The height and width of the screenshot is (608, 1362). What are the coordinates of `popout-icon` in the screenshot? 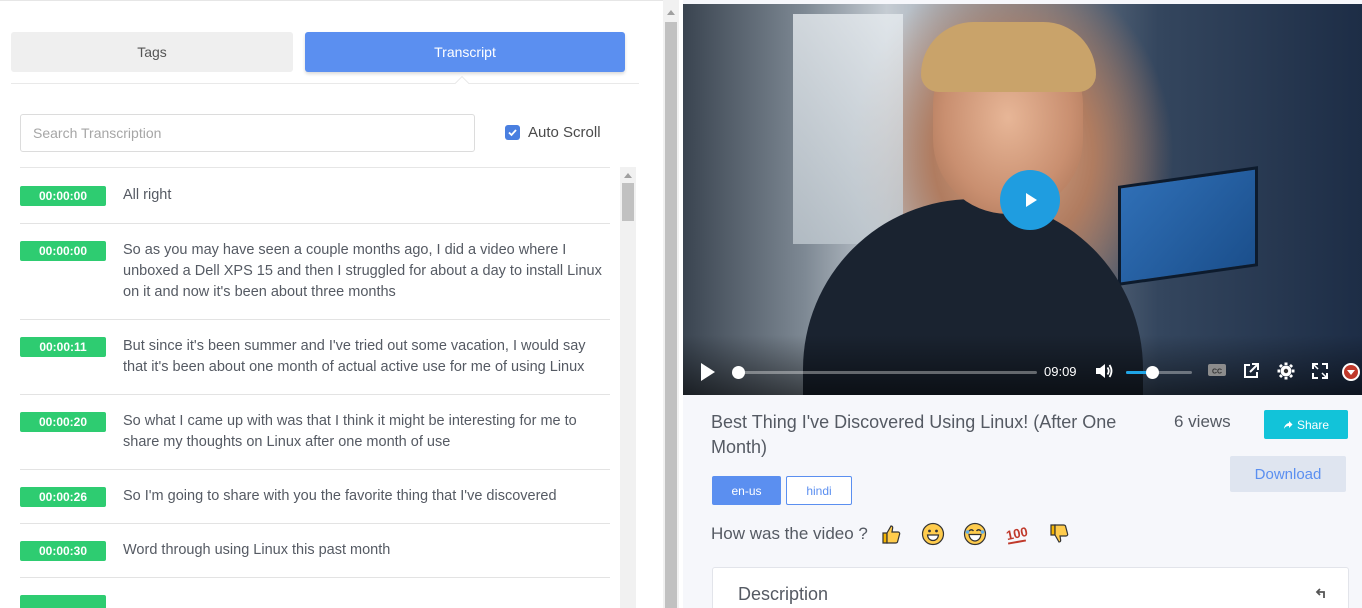 It's located at (1251, 370).